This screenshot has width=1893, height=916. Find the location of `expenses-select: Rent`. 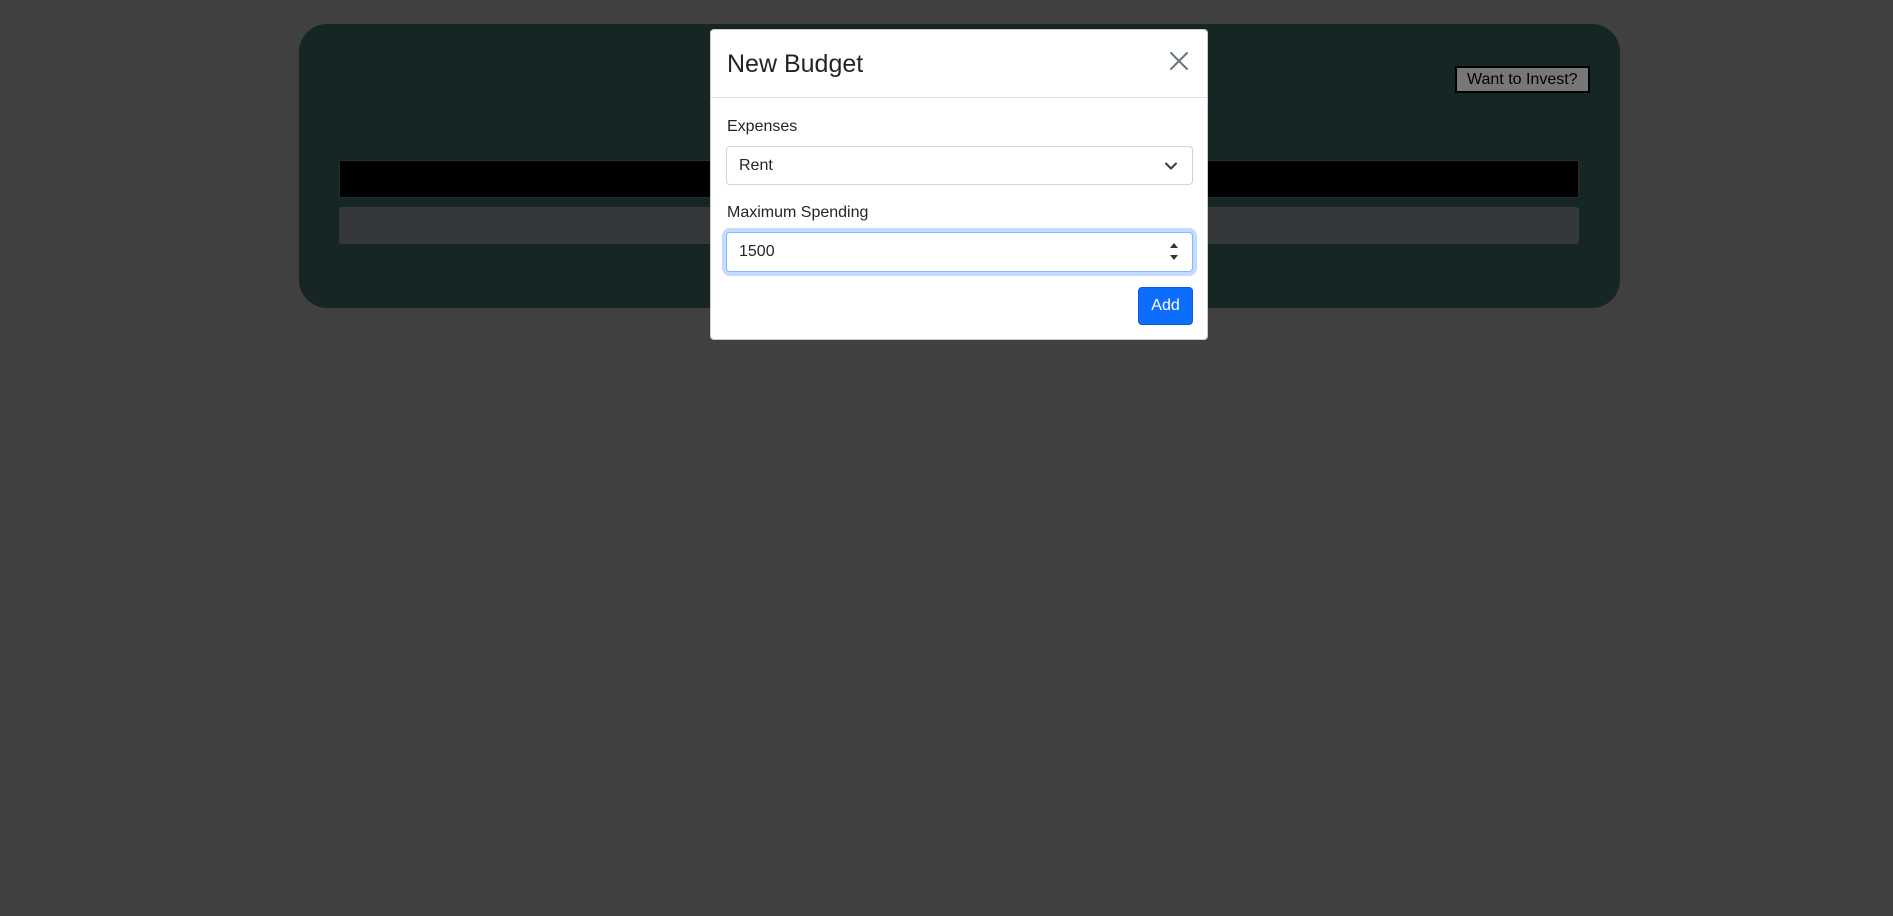

expenses-select: Rent is located at coordinates (959, 165).